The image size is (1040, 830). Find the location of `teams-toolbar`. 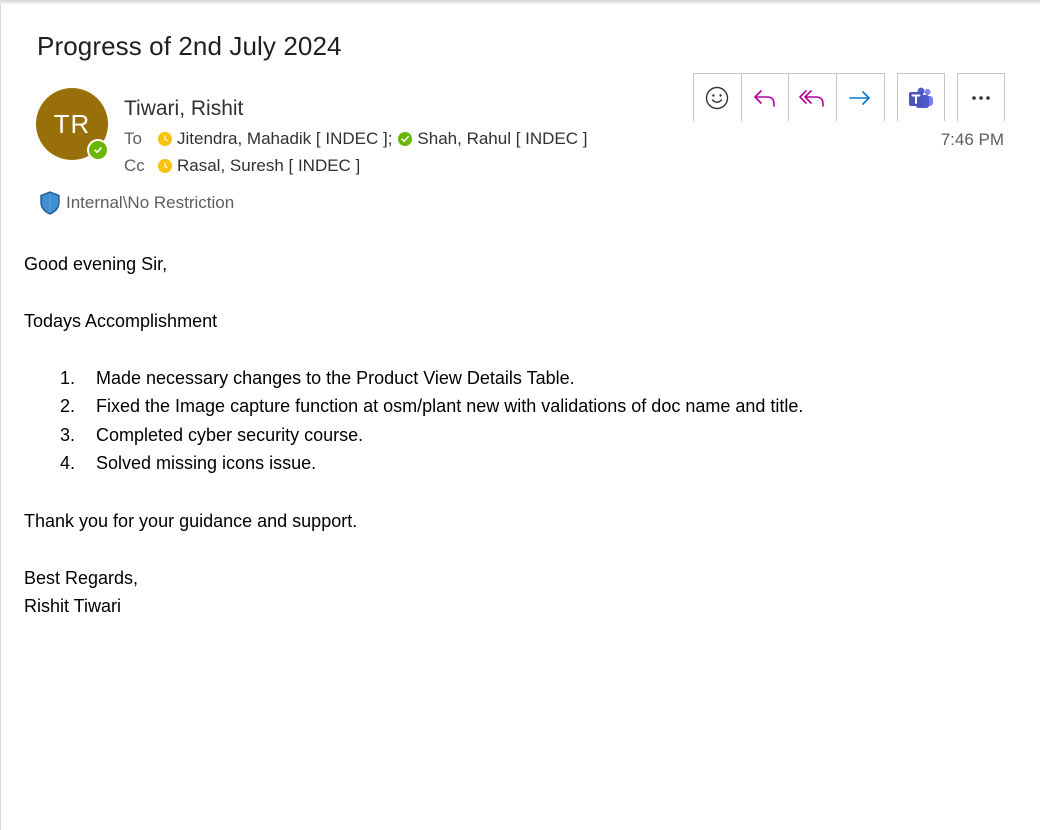

teams-toolbar is located at coordinates (921, 97).